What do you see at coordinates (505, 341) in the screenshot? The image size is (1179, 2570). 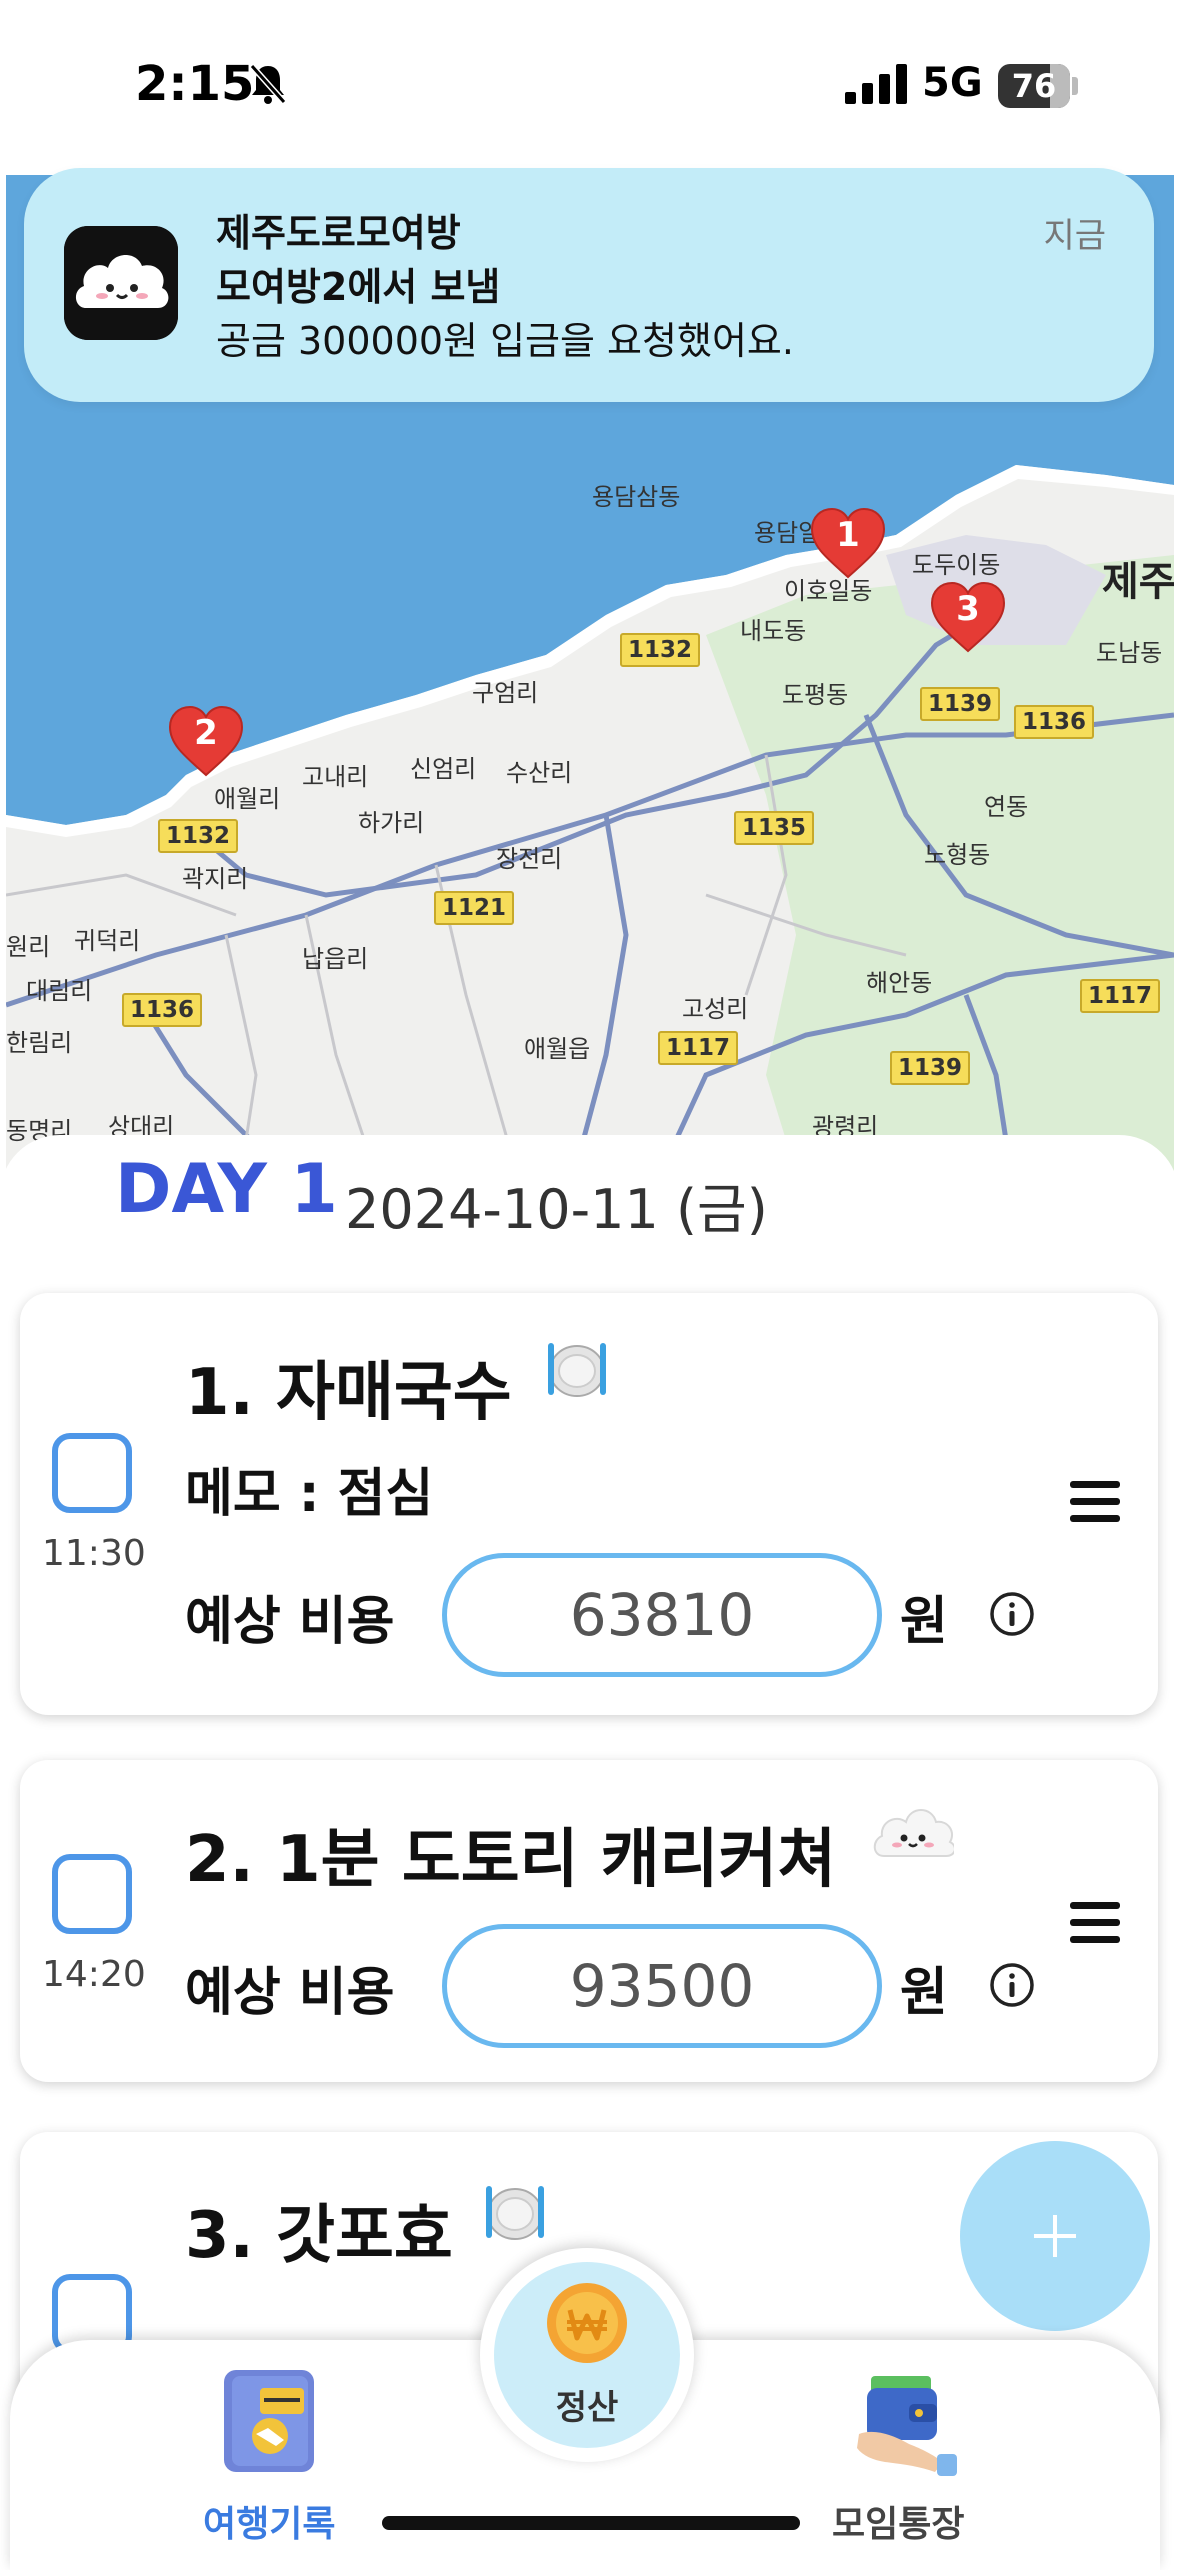 I see `notification-body: 공금 300000원 입금을 요청했어요.` at bounding box center [505, 341].